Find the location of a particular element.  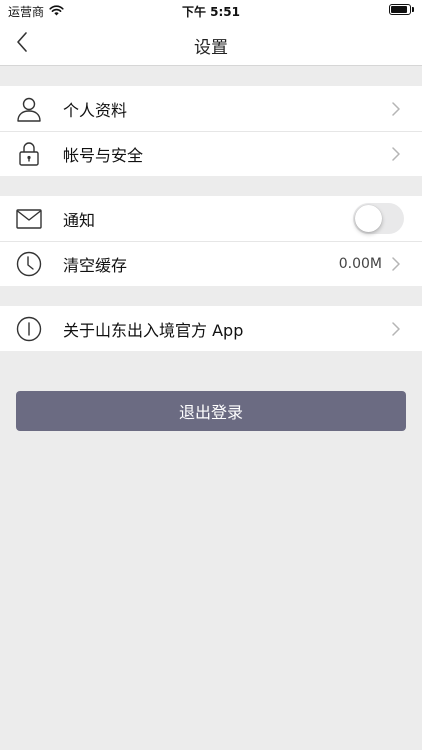

row-account-security: 帐号与安全 is located at coordinates (211, 153).